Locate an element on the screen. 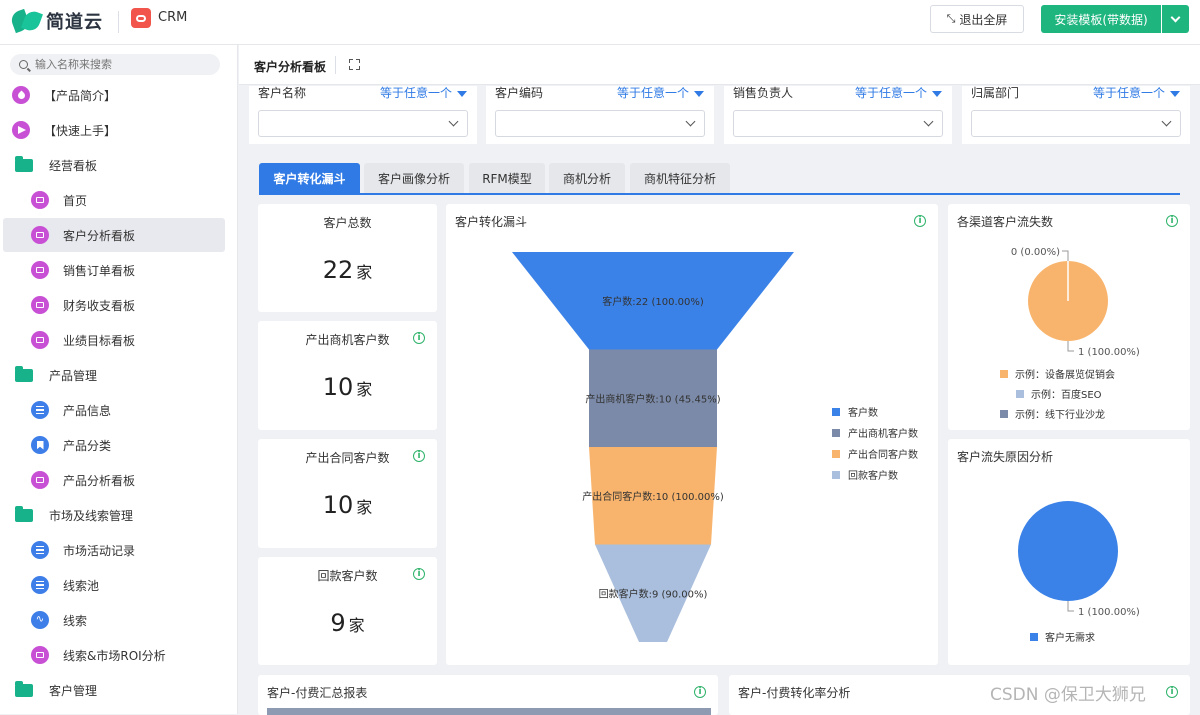  top-bar: 简道云 CRM ⤡ 退出全屏 安装模板(带数据) is located at coordinates (600, 22).